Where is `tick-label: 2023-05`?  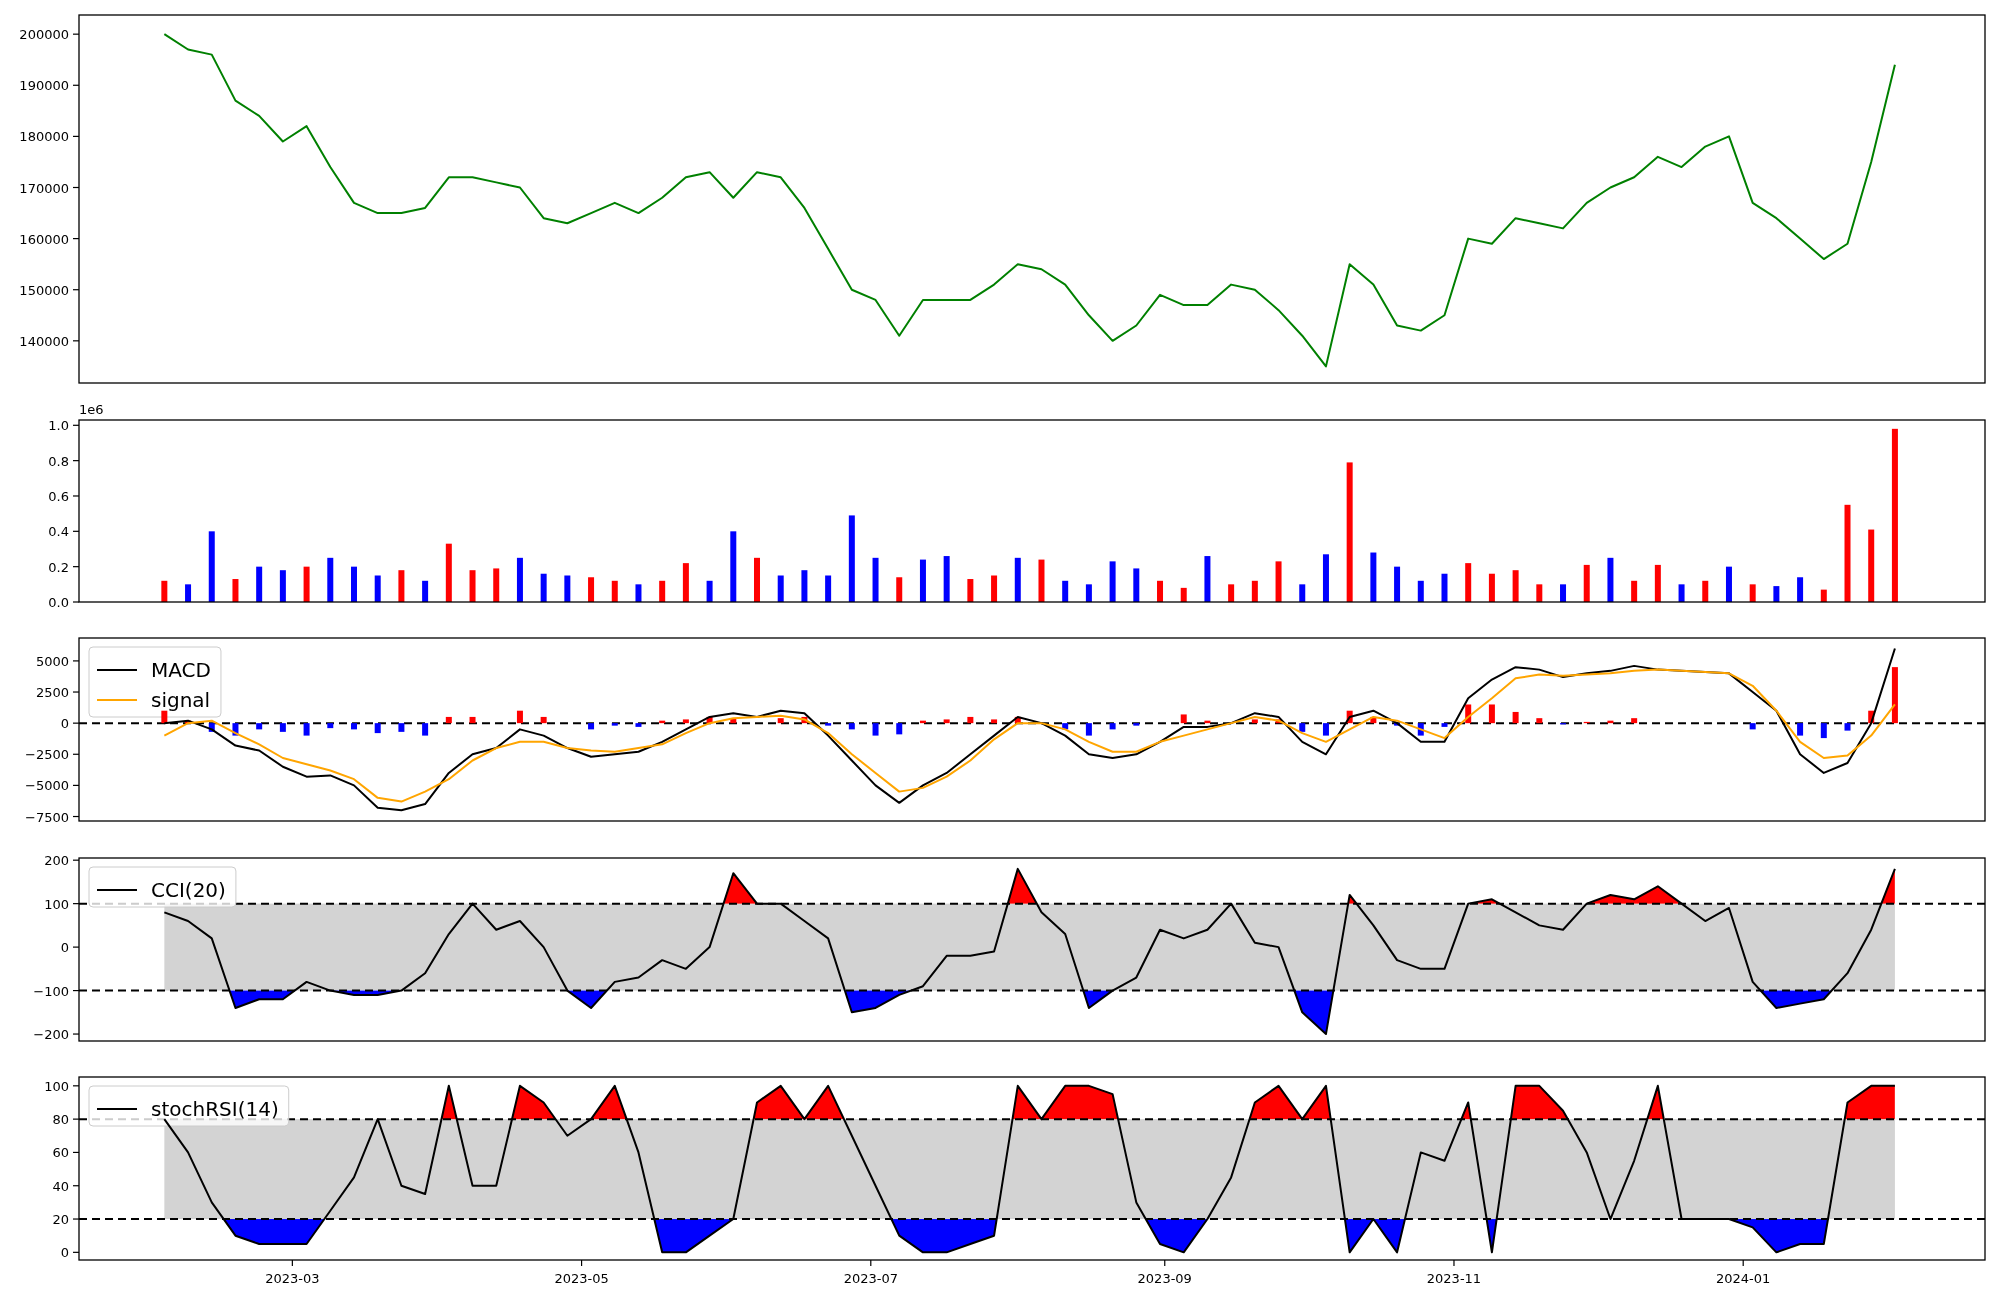
tick-label: 2023-05 is located at coordinates (581, 1278).